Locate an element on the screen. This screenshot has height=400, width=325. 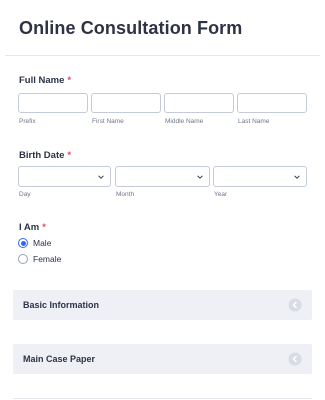
gender-option-male-label: Male is located at coordinates (42, 243).